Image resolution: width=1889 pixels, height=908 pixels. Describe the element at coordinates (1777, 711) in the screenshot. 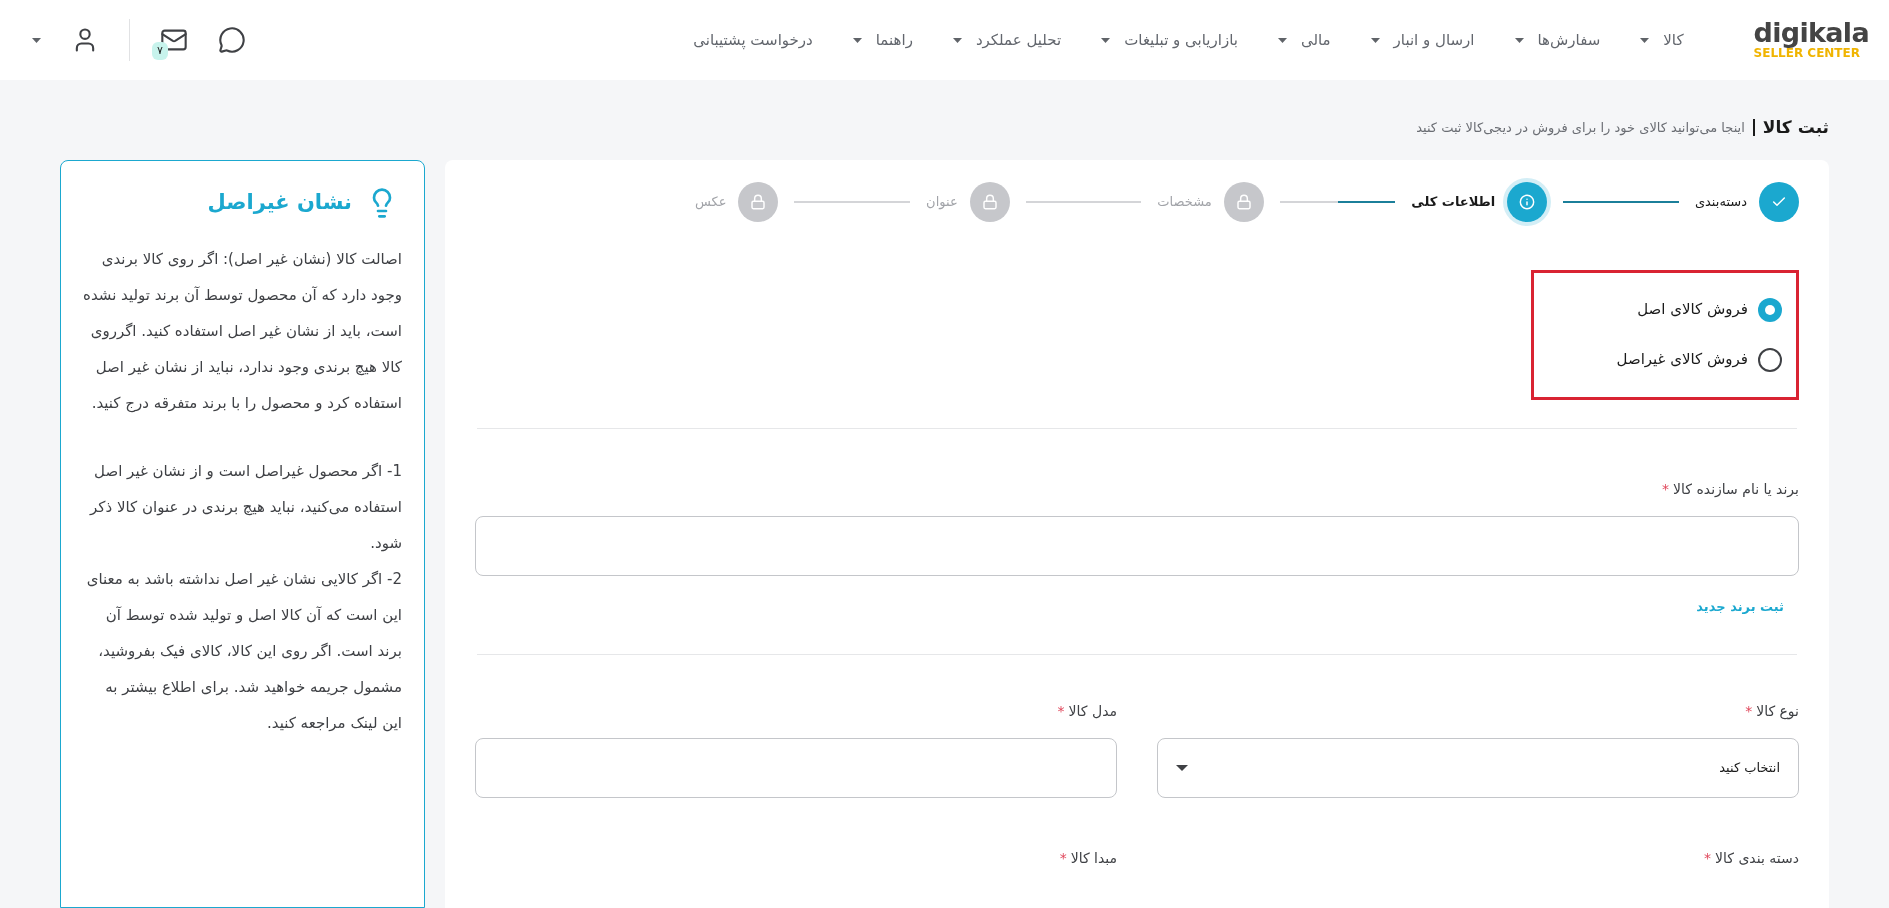

I see `field-label: نوع کالا` at that location.